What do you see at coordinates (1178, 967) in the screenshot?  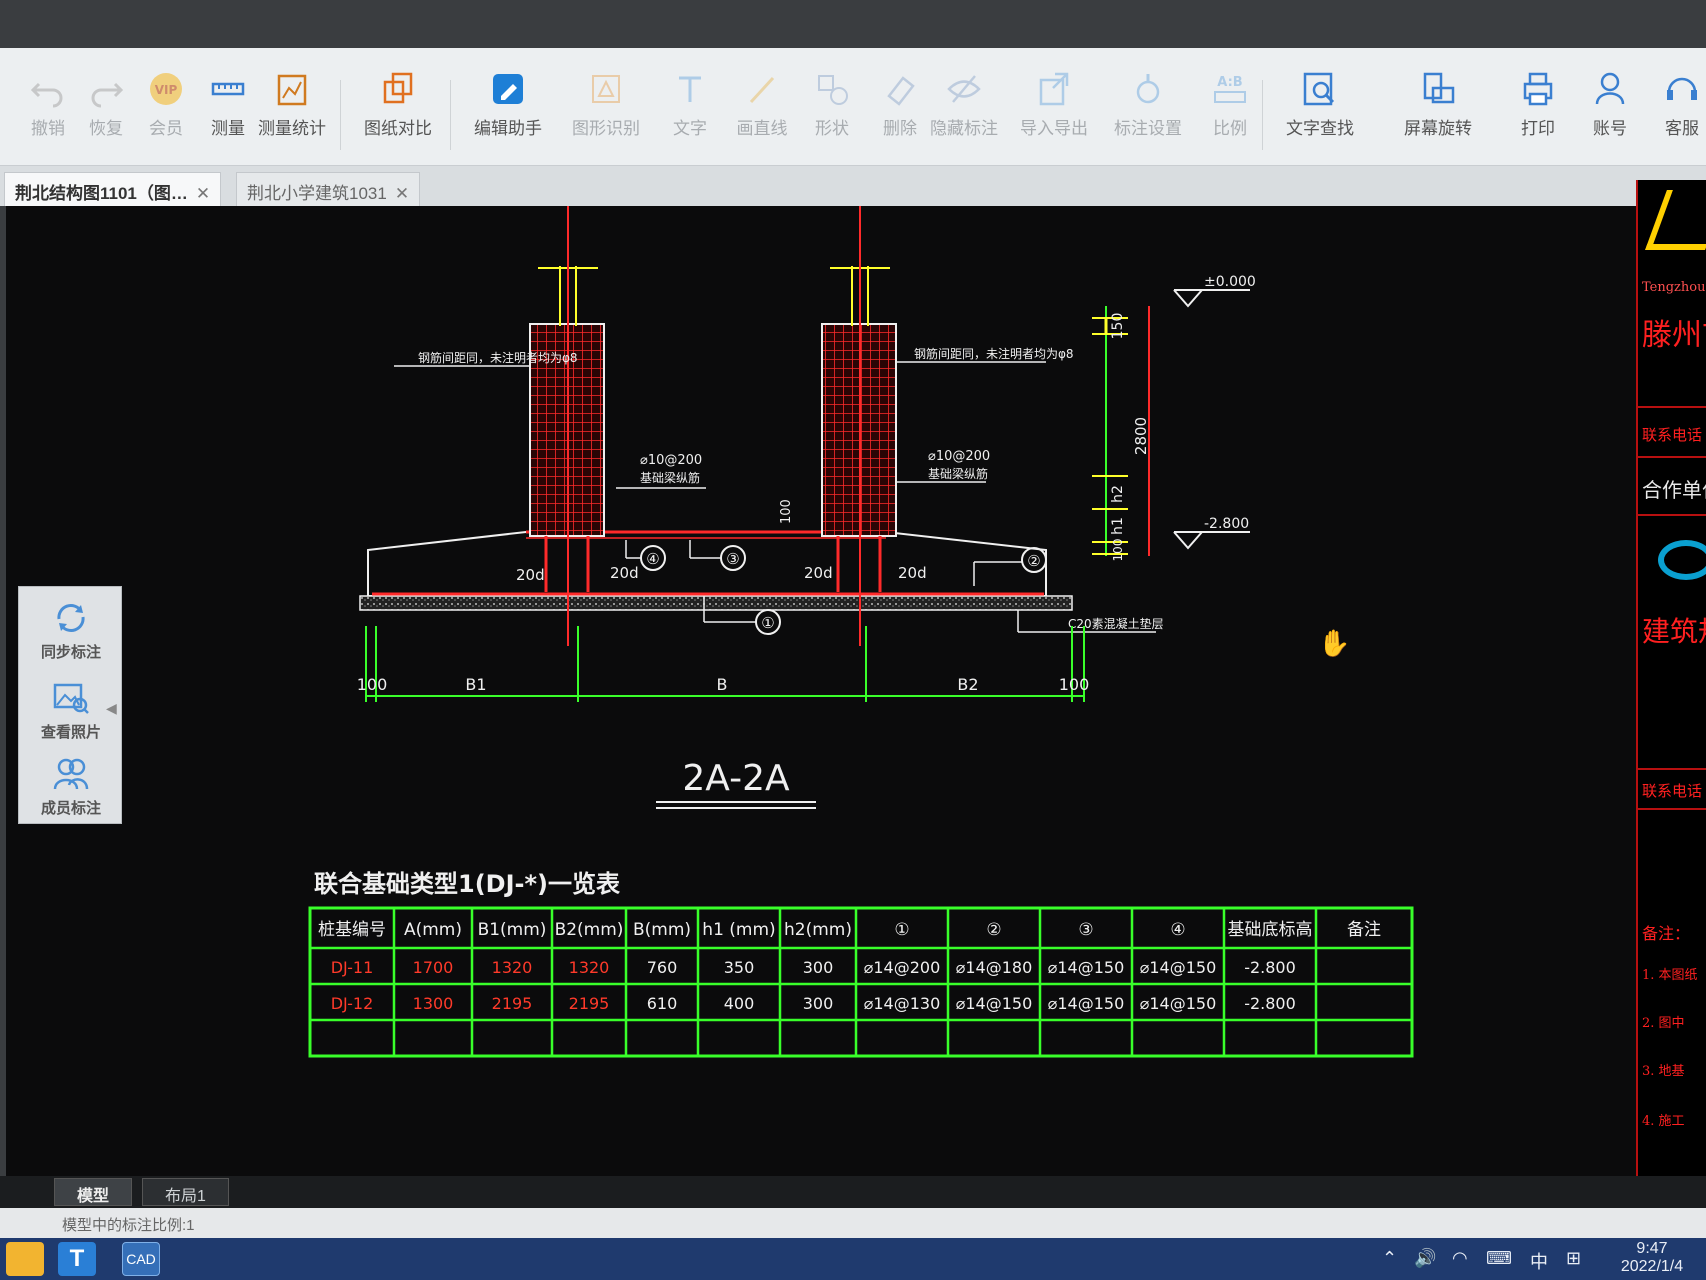 I see `table-cell: ⌀14@150` at bounding box center [1178, 967].